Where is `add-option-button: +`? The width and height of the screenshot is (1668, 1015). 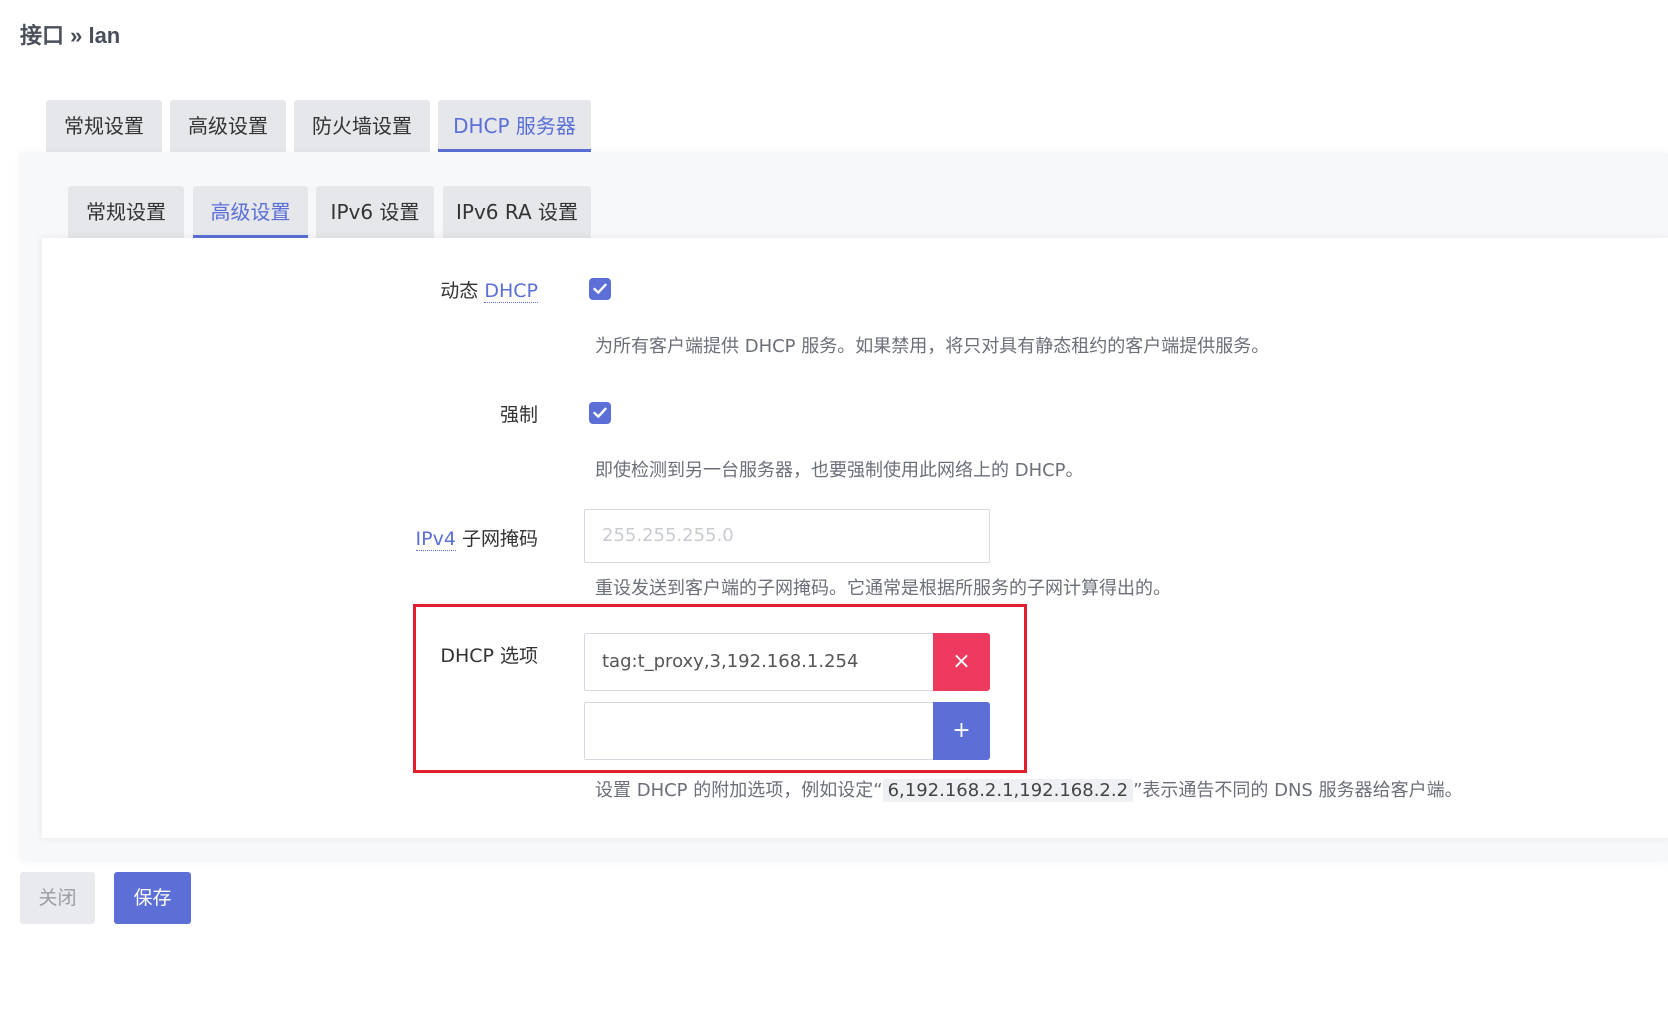 add-option-button: + is located at coordinates (961, 731).